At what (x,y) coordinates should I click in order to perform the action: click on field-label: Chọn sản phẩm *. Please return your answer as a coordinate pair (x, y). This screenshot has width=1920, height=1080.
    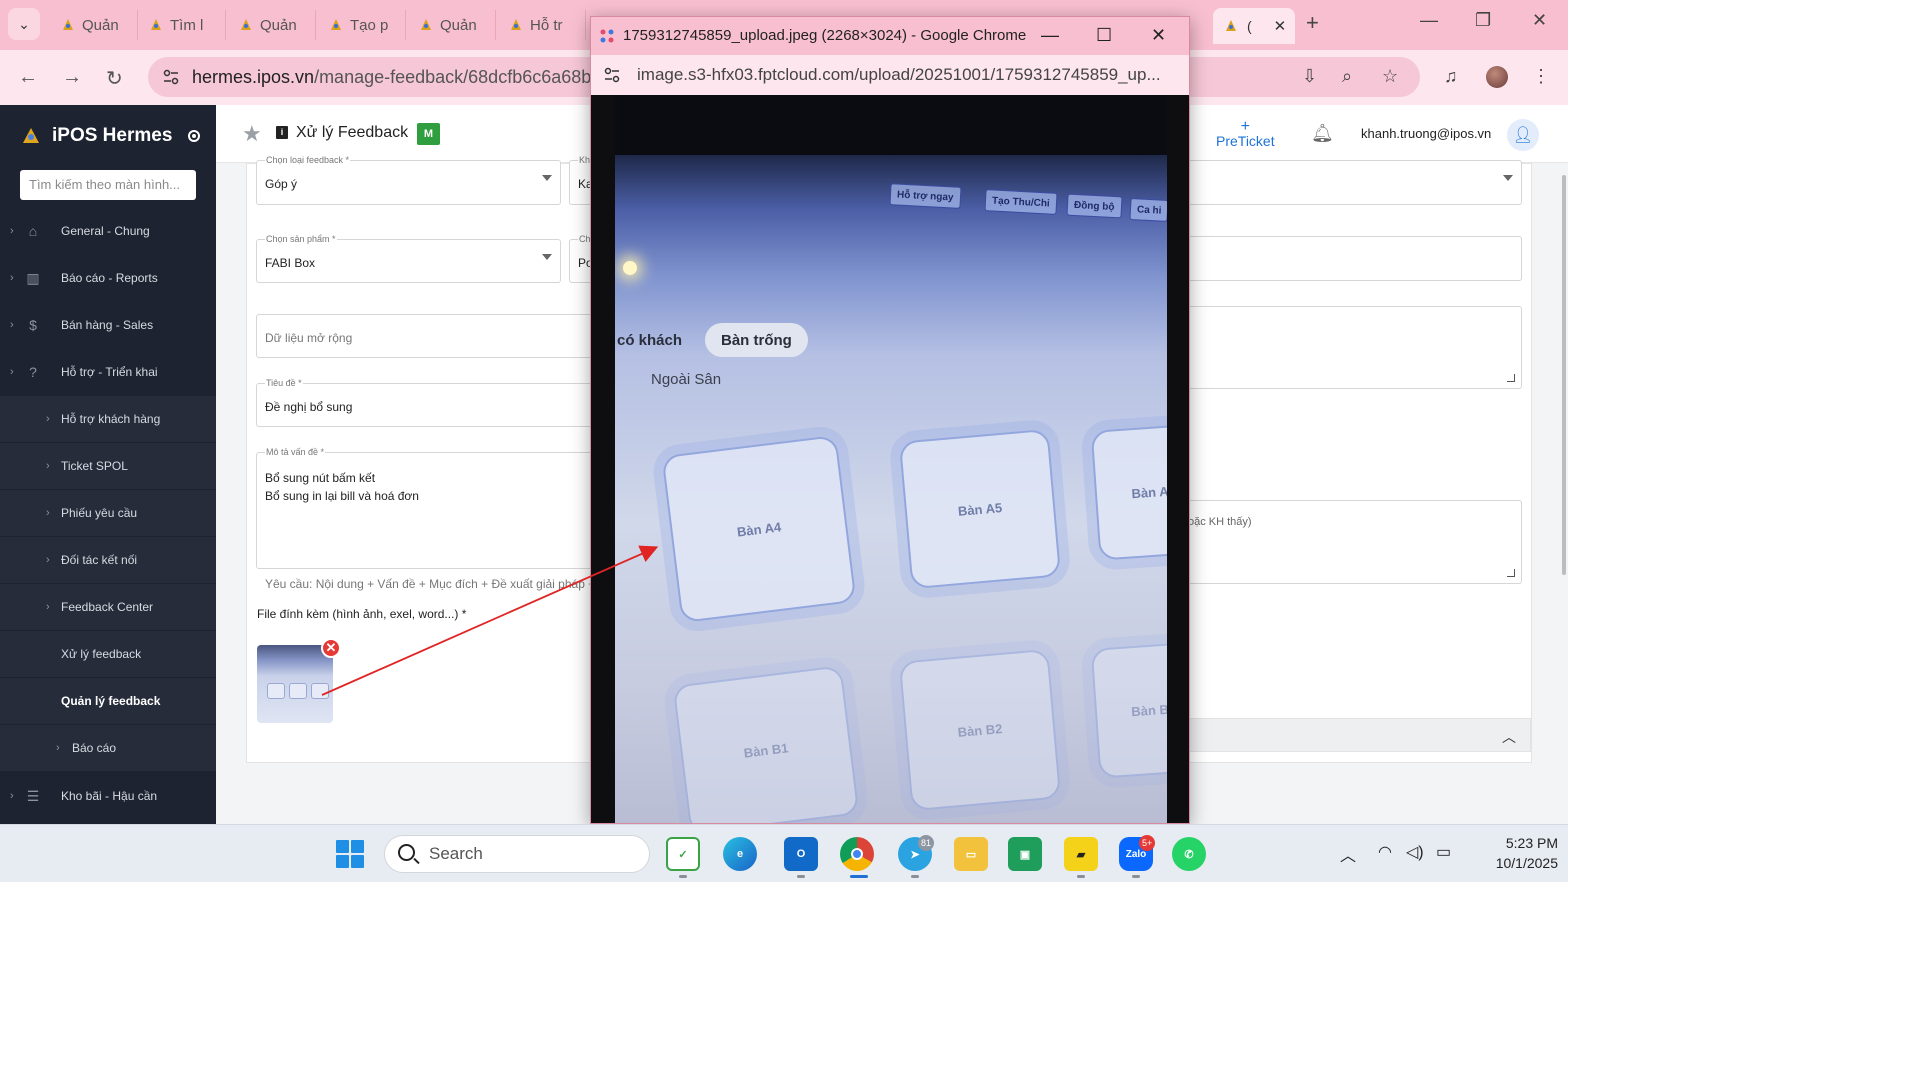
    Looking at the image, I should click on (301, 239).